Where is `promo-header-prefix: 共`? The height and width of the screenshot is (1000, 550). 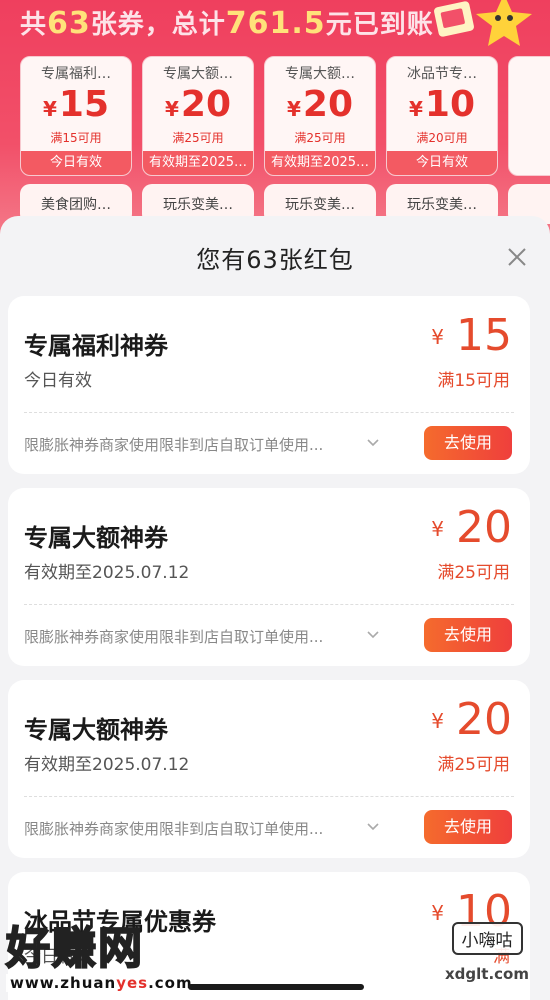
promo-header-prefix: 共 is located at coordinates (34, 25).